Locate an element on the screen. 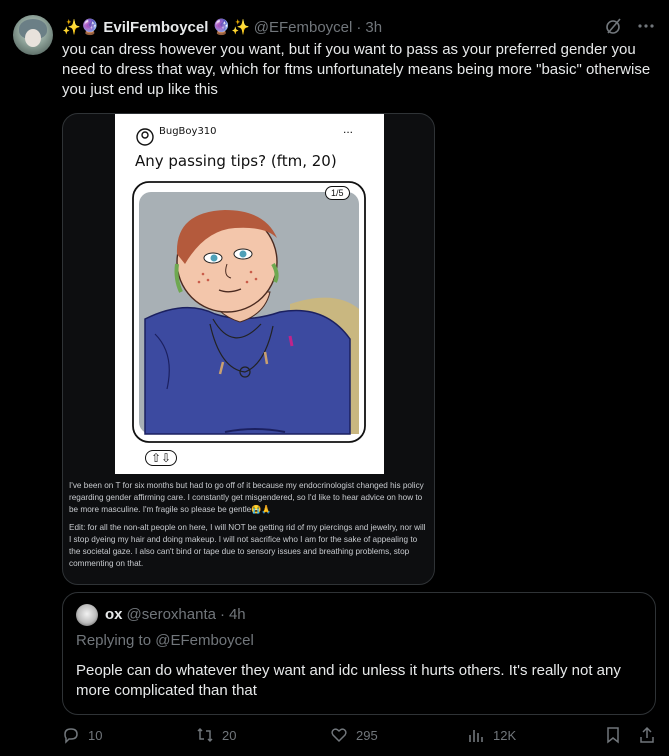 This screenshot has width=669, height=756. avatar-face is located at coordinates (33, 38).